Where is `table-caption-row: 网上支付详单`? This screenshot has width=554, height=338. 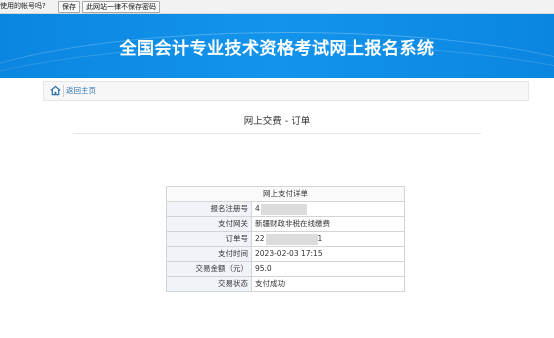 table-caption-row: 网上支付详单 is located at coordinates (285, 194).